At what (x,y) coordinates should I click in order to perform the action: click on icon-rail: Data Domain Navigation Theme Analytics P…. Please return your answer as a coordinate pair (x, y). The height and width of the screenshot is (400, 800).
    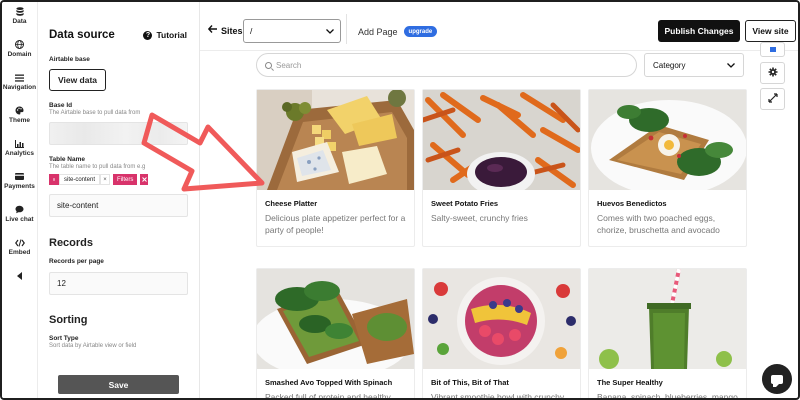
    Looking at the image, I should click on (20, 200).